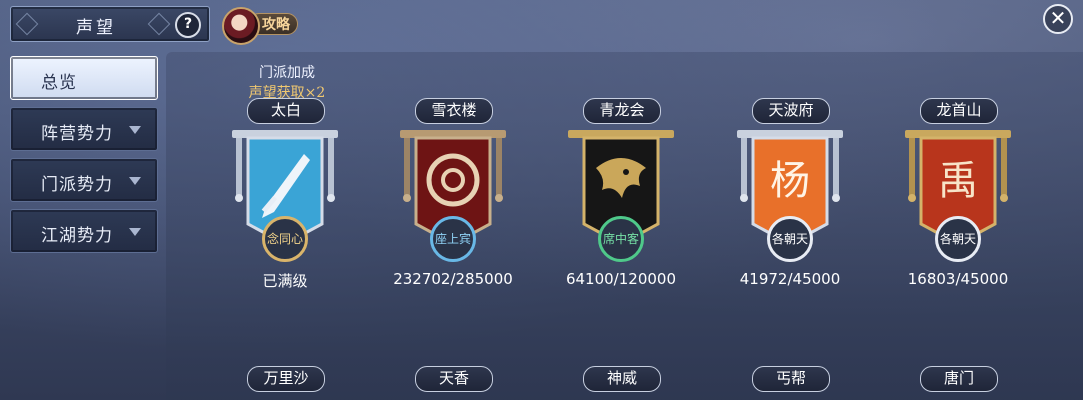 Image resolution: width=1083 pixels, height=400 pixels. I want to click on faction-card: 神威, so click(621, 383).